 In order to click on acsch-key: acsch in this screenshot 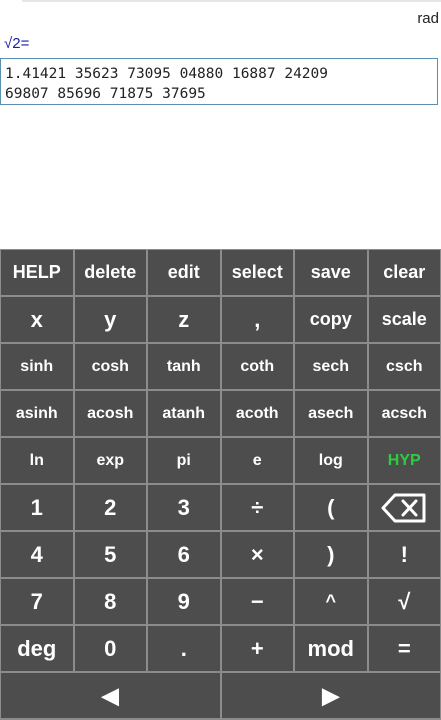, I will do `click(404, 413)`.